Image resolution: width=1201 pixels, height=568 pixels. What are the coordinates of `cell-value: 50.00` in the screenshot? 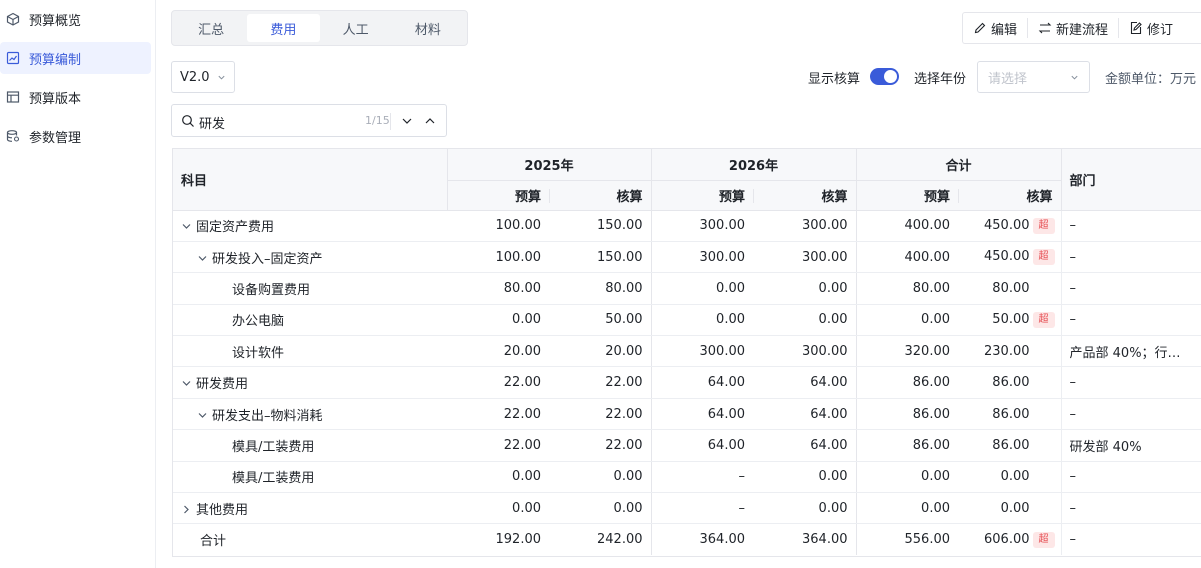 It's located at (1011, 319).